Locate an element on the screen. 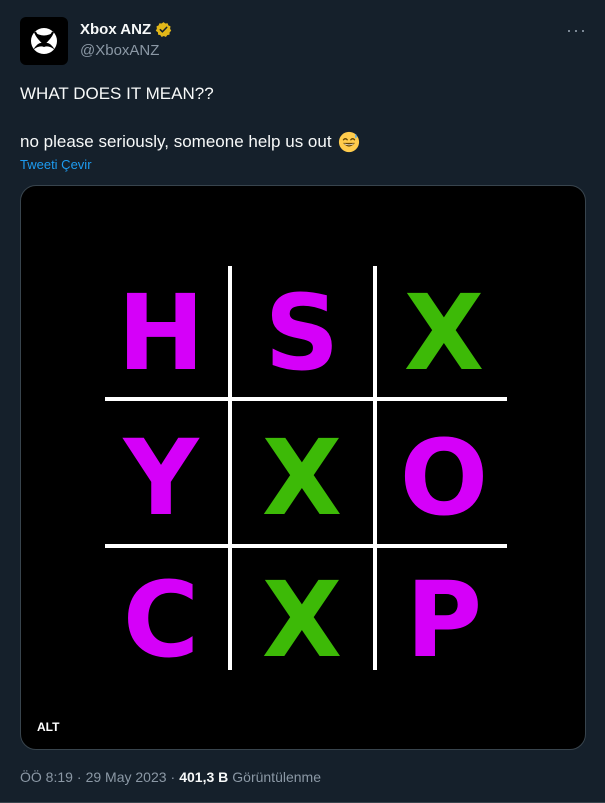  tweet-date: 29 May 2023 is located at coordinates (126, 777).